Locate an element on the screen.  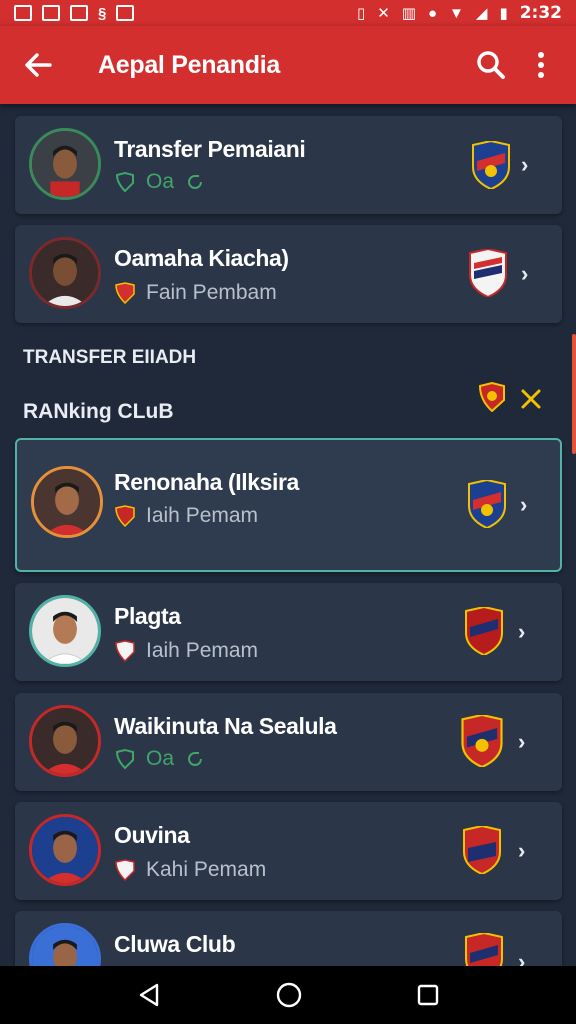
player-subtitle: Fain Pembam is located at coordinates (195, 293).